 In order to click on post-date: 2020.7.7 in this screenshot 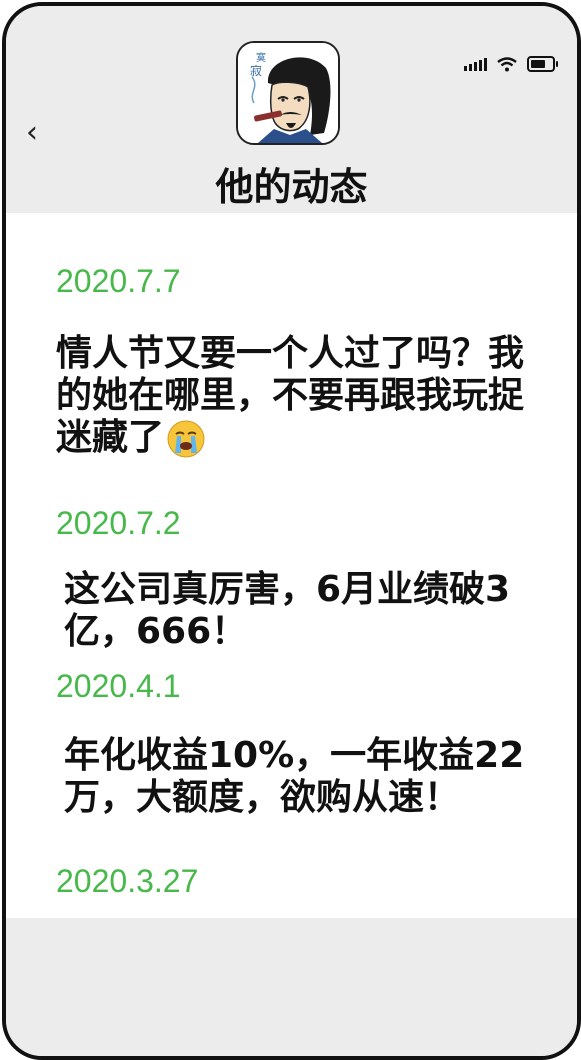, I will do `click(118, 281)`.